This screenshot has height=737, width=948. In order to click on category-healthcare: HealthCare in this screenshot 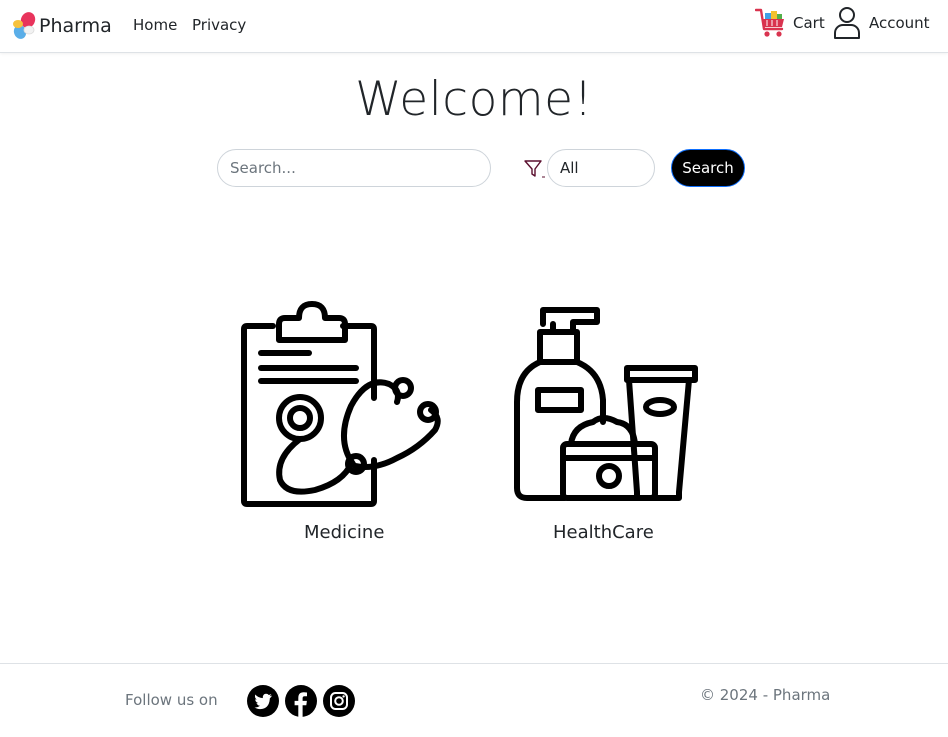, I will do `click(603, 421)`.